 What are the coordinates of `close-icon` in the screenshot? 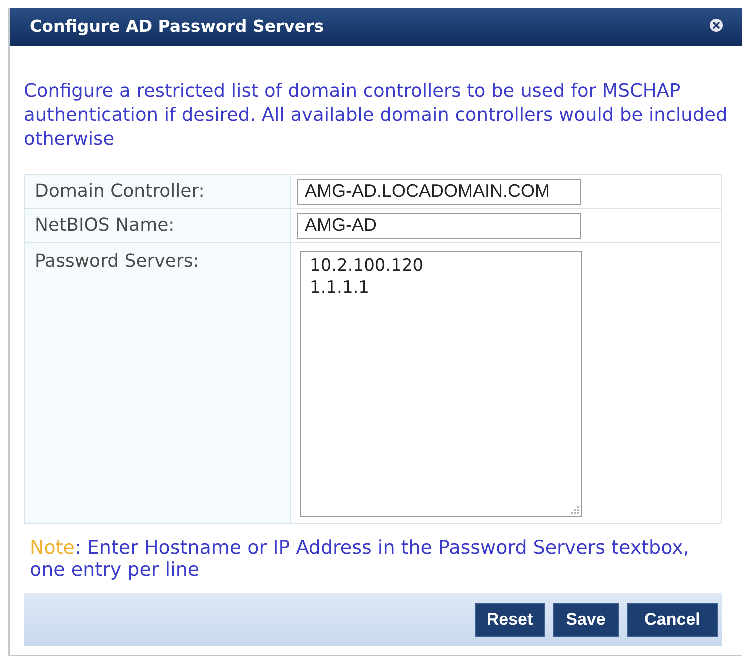 It's located at (716, 25).